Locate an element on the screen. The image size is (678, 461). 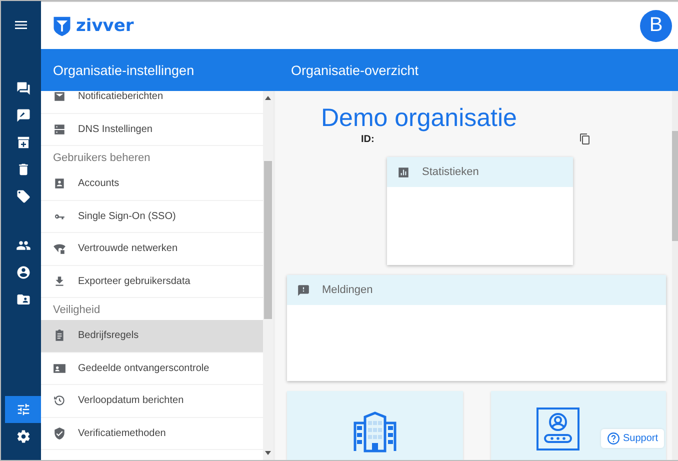
sidebar-item: Gedeelde ontvangerscontrole is located at coordinates (152, 368).